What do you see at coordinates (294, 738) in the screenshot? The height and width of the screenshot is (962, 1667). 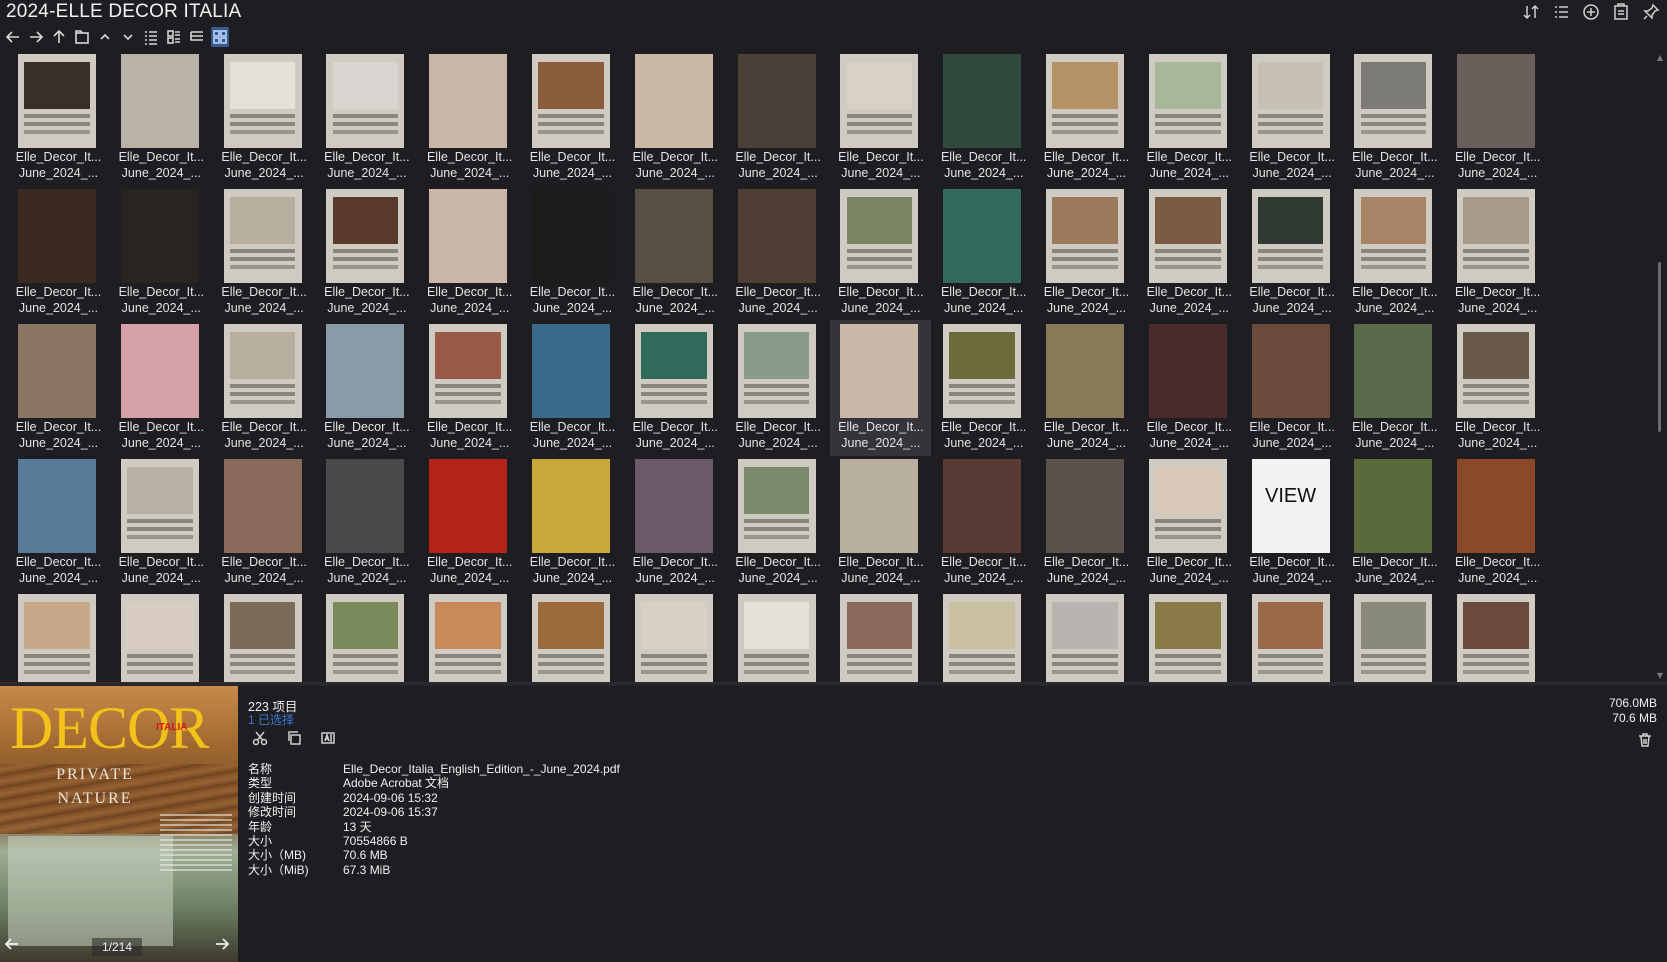 I see `copy-icon` at bounding box center [294, 738].